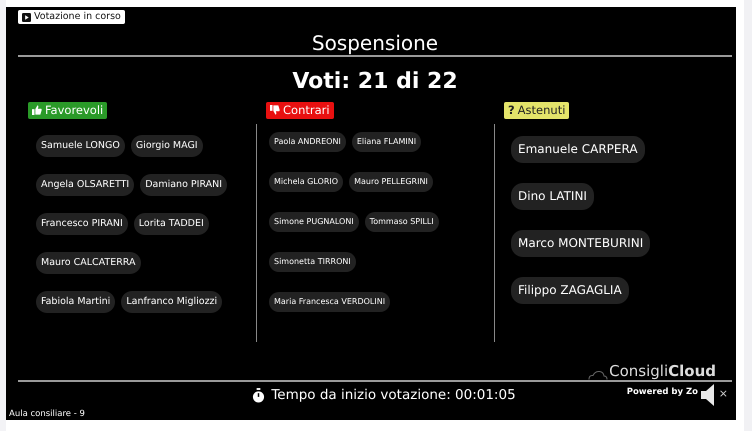  I want to click on thumbs-down-icon, so click(275, 110).